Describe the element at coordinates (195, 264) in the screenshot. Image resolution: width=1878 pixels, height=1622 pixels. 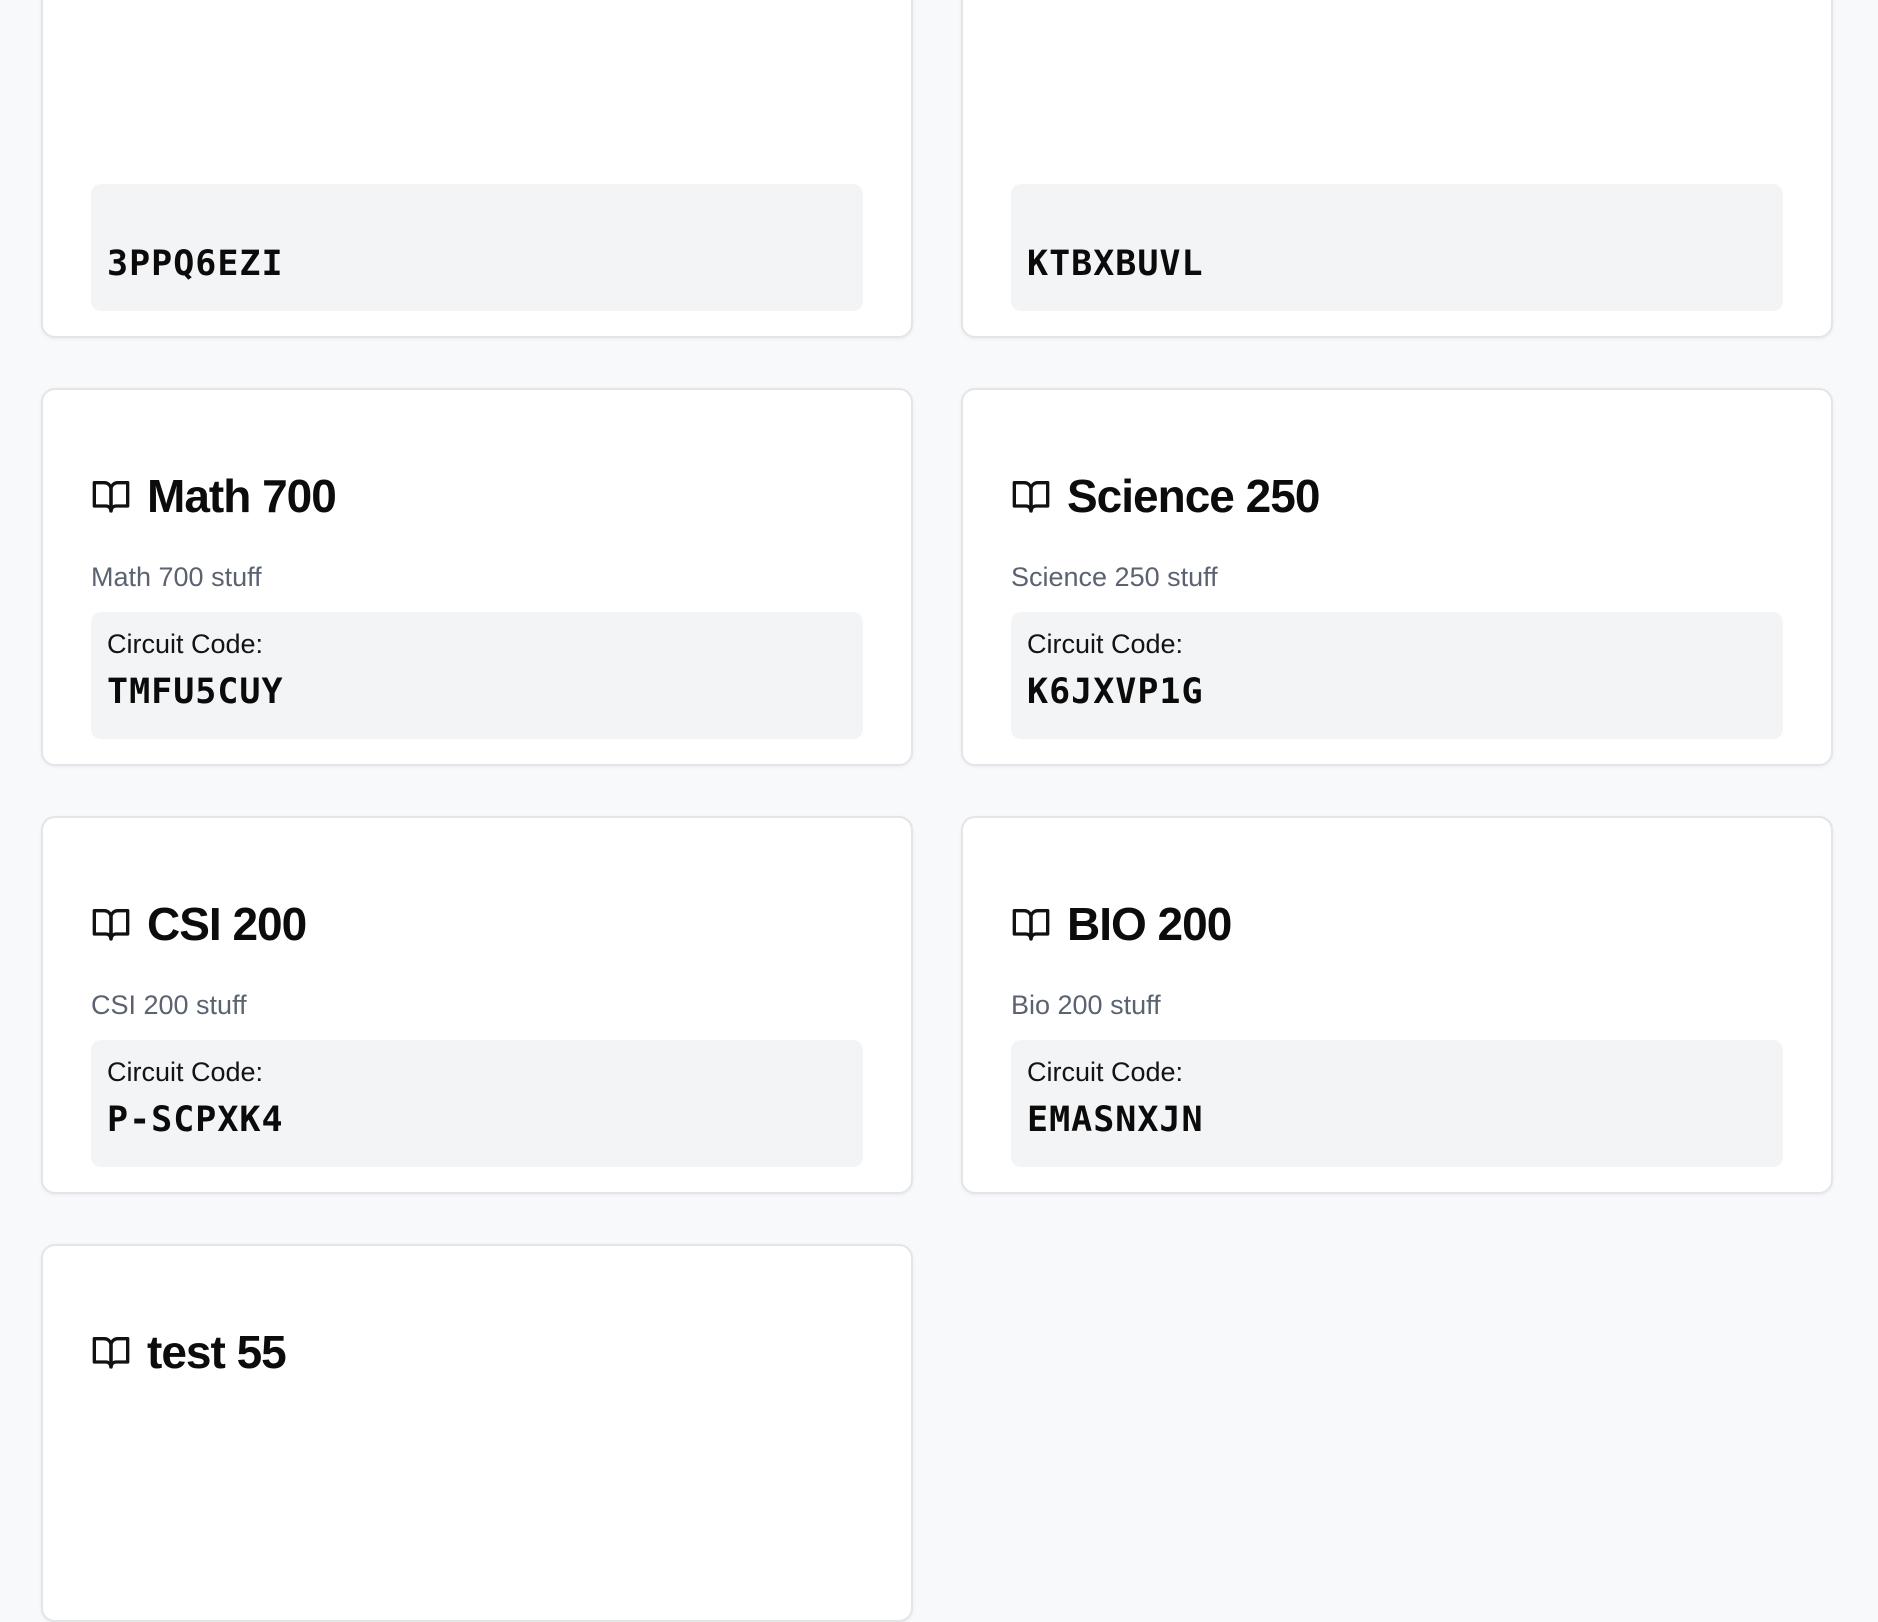
I see `circuit-code-value: 3PPQ6EZI` at that location.